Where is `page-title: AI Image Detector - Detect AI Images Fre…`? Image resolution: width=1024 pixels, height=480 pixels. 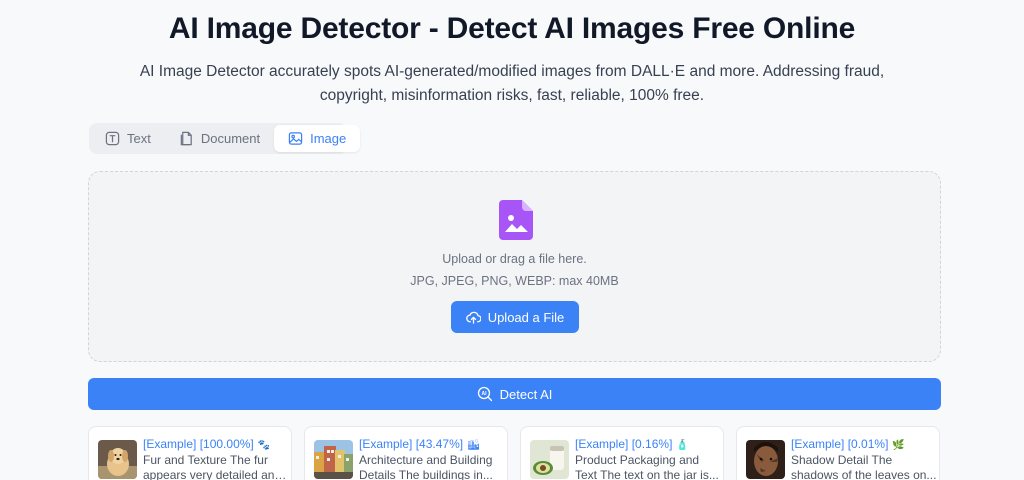 page-title: AI Image Detector - Detect AI Images Fre… is located at coordinates (512, 28).